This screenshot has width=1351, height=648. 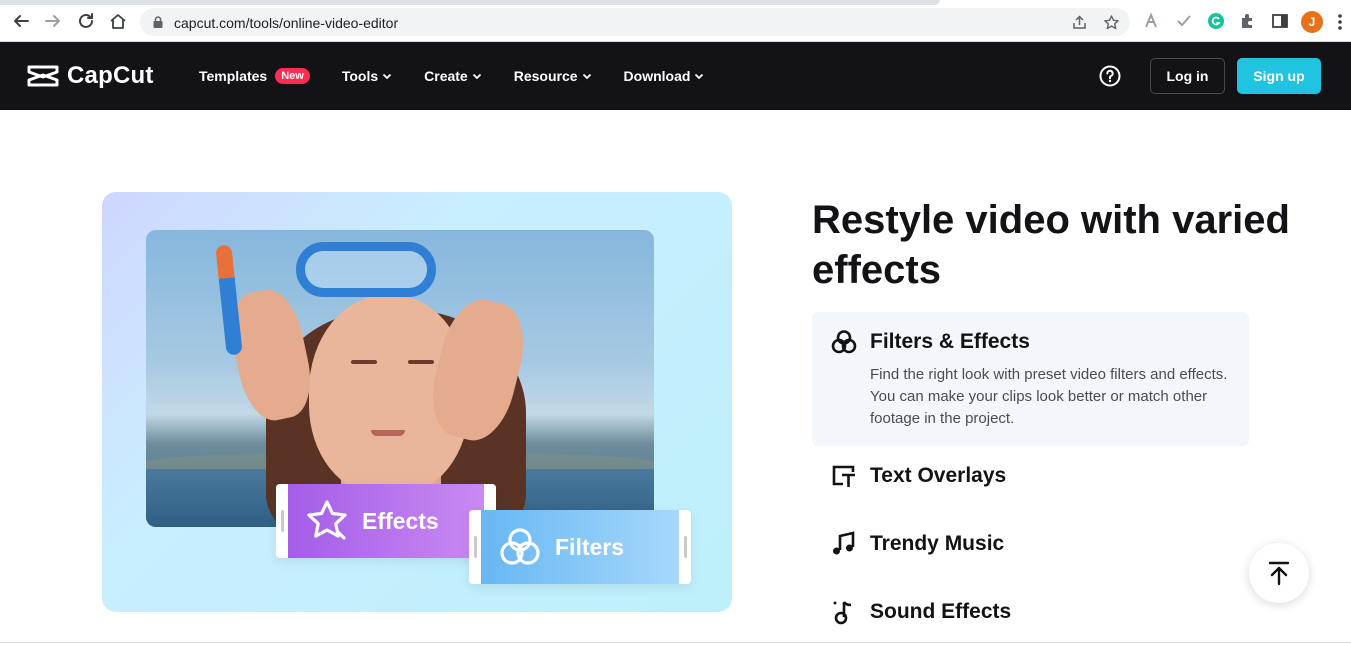 What do you see at coordinates (842, 613) in the screenshot?
I see `sound-effects-icon` at bounding box center [842, 613].